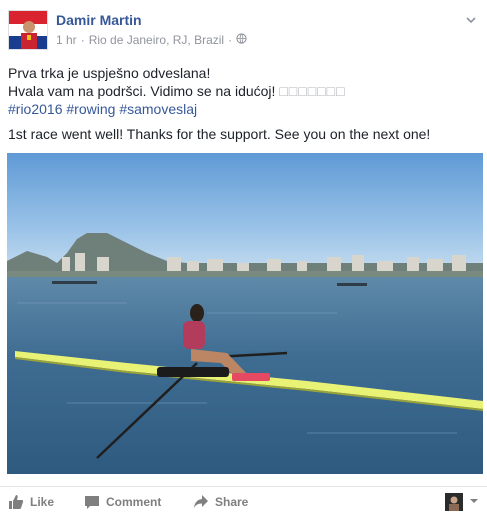 The width and height of the screenshot is (487, 521). I want to click on post-options-chevron-icon, so click(471, 20).